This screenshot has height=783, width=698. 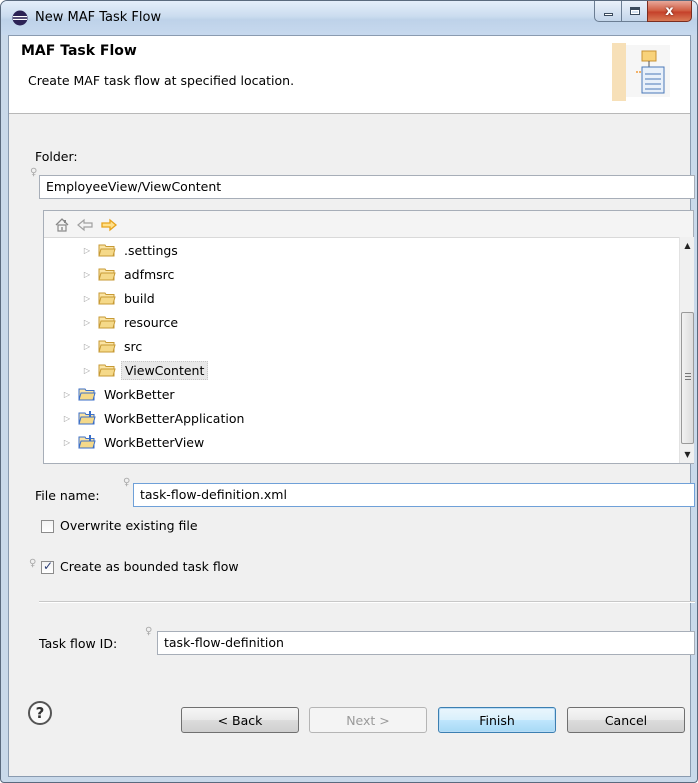 What do you see at coordinates (133, 346) in the screenshot?
I see `tree-item-label: src` at bounding box center [133, 346].